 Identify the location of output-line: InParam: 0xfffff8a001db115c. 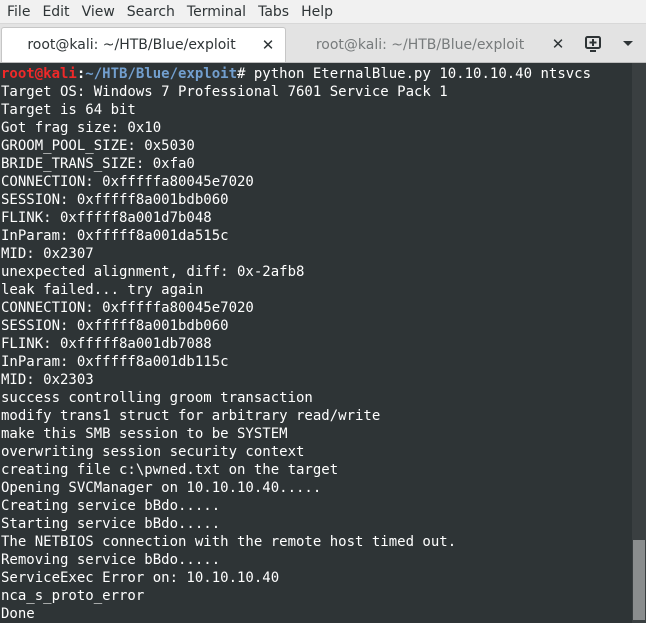
(115, 362).